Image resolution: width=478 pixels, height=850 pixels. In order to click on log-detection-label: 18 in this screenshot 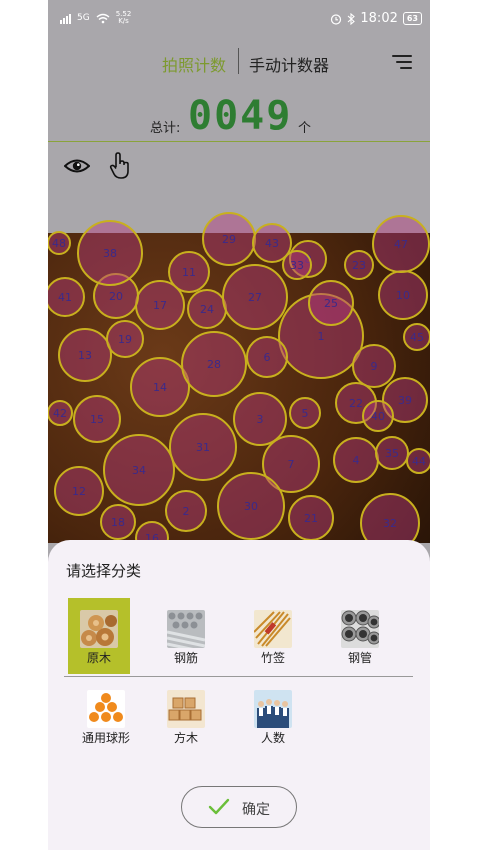, I will do `click(118, 522)`.